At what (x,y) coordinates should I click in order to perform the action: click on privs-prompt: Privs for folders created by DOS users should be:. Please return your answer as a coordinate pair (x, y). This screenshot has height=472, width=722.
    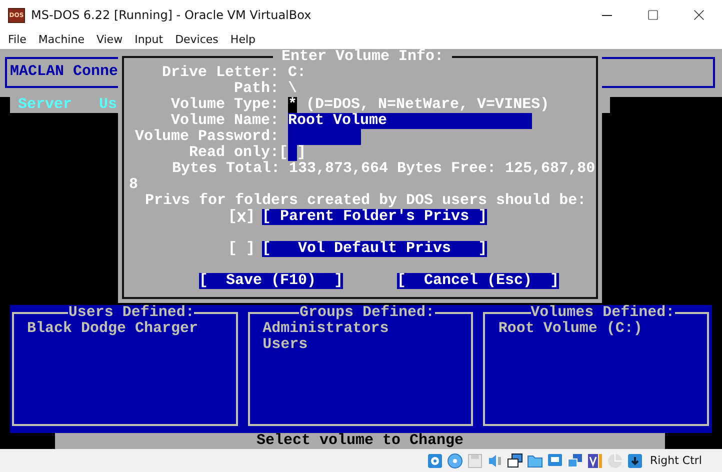
    Looking at the image, I should click on (366, 201).